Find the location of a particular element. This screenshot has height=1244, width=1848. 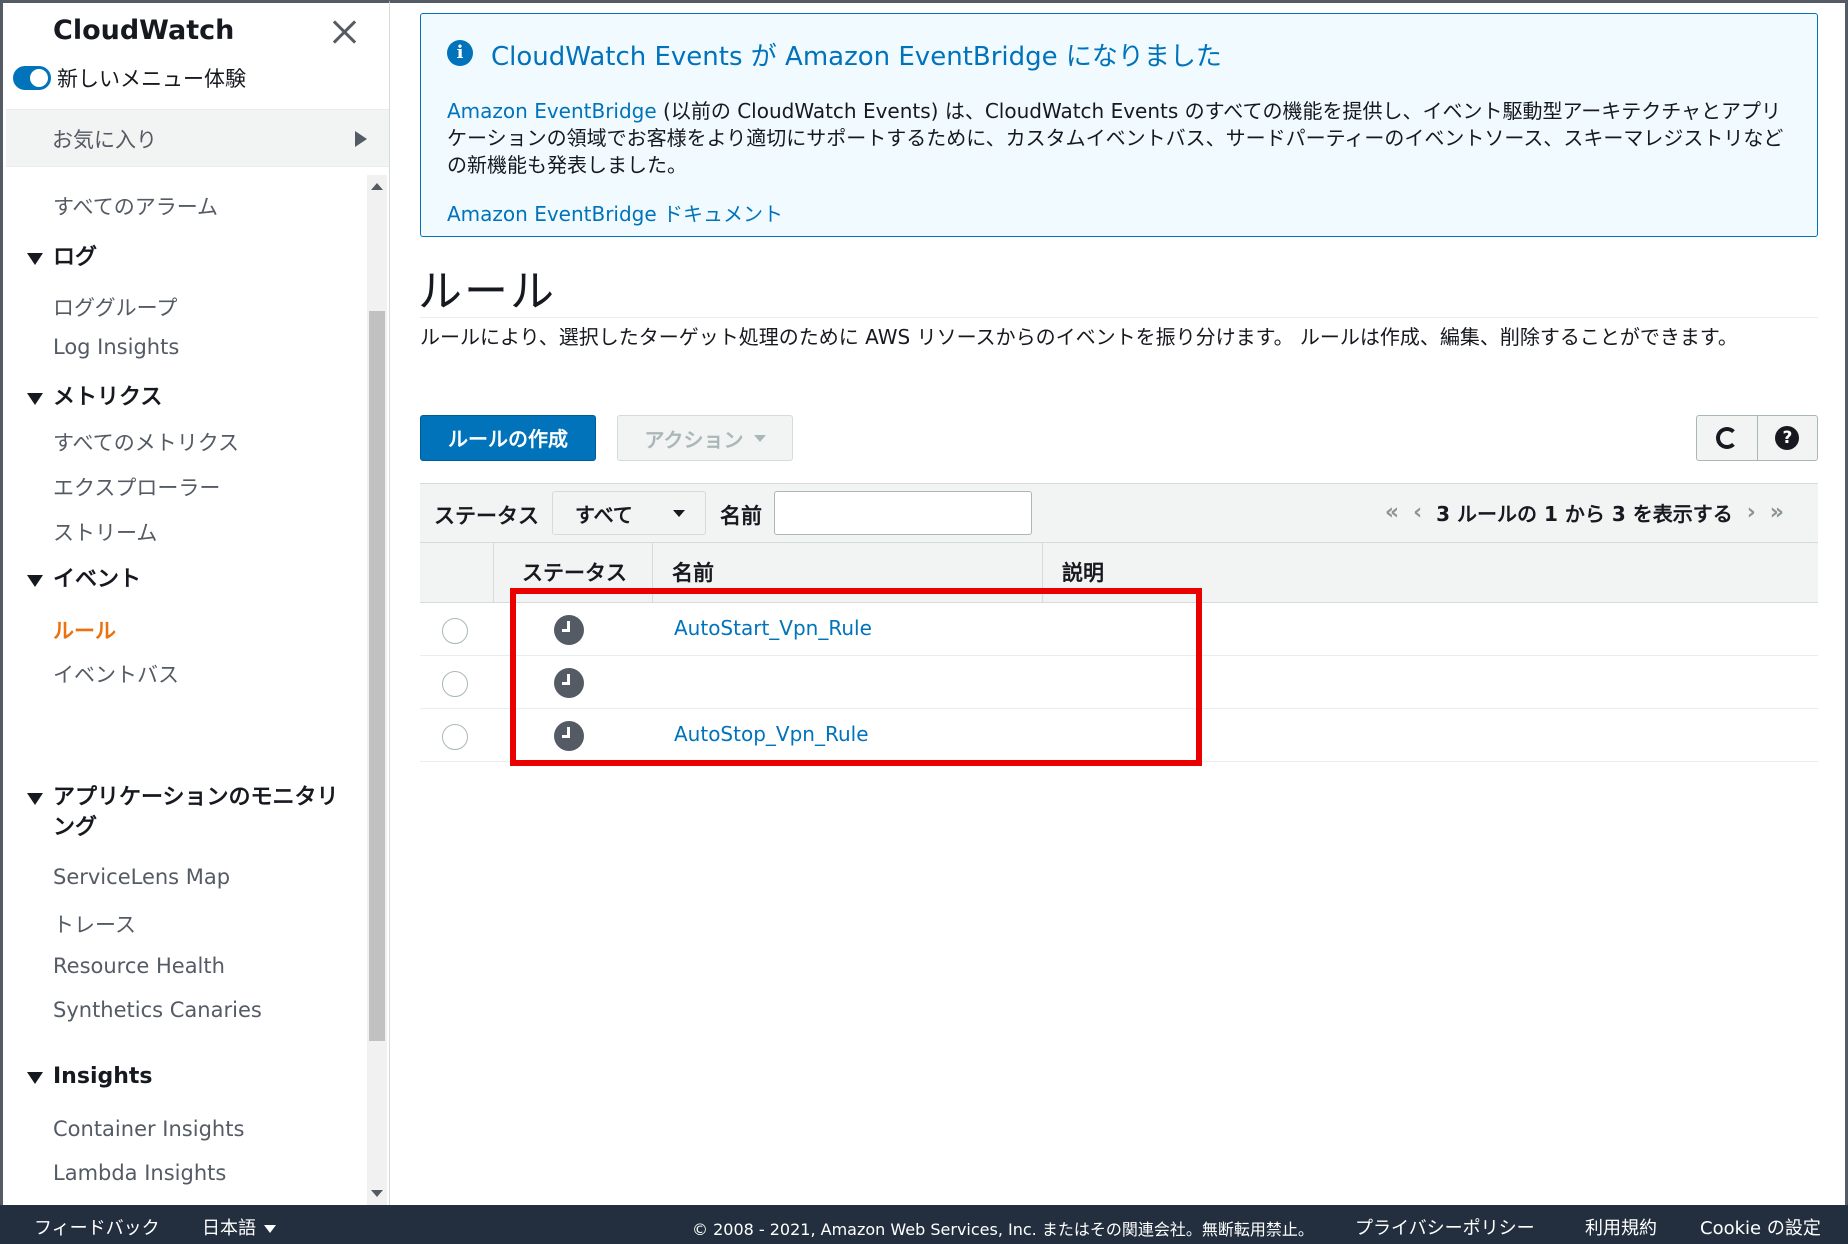

sidebar-group-events: イベント is located at coordinates (84, 580).